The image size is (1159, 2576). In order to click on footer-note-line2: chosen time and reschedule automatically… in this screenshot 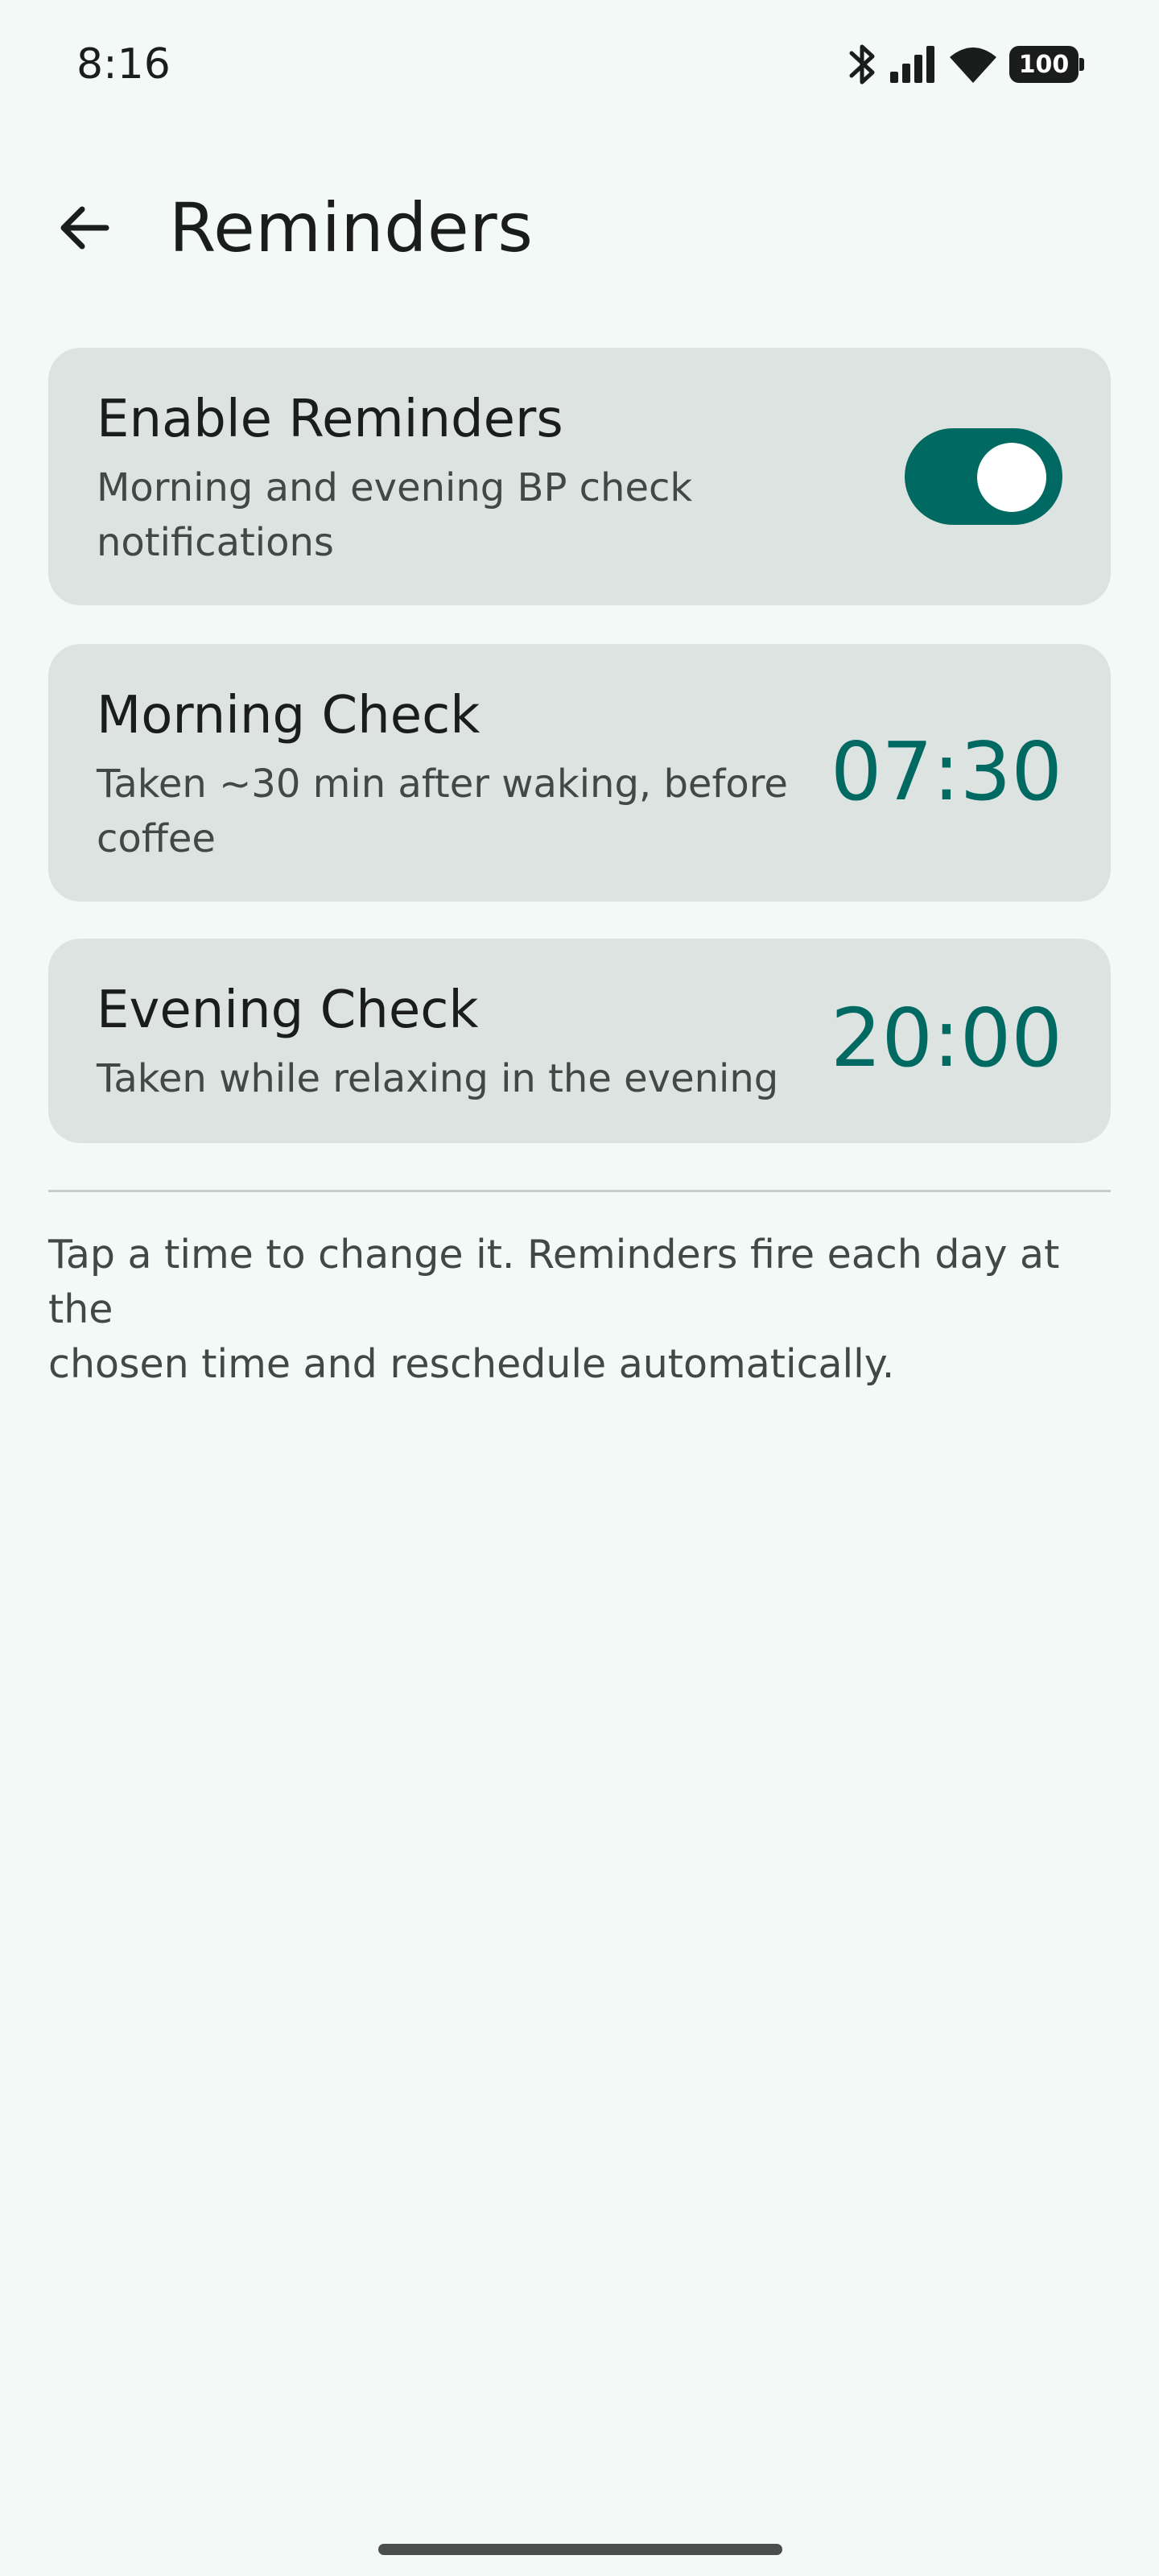, I will do `click(471, 1364)`.